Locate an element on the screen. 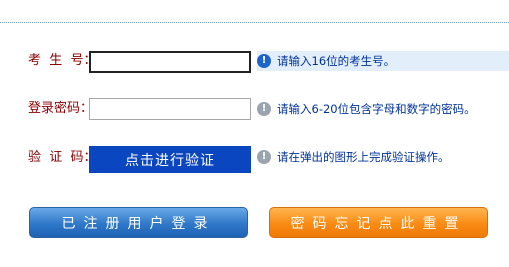 This screenshot has width=509, height=267. reset-password-button: 密码忘记点此重置 is located at coordinates (378, 222).